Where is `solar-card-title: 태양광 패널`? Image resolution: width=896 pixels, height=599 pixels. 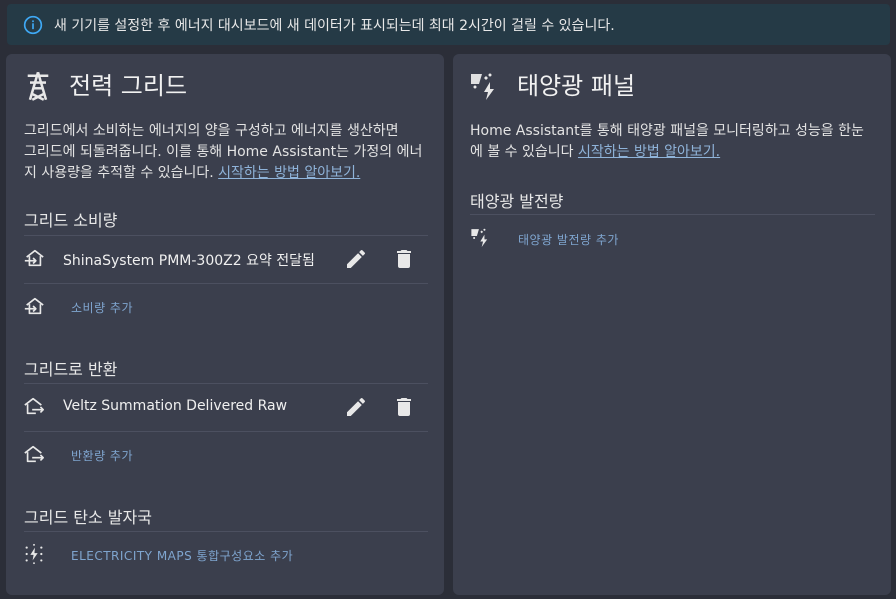 solar-card-title: 태양광 패널 is located at coordinates (576, 86).